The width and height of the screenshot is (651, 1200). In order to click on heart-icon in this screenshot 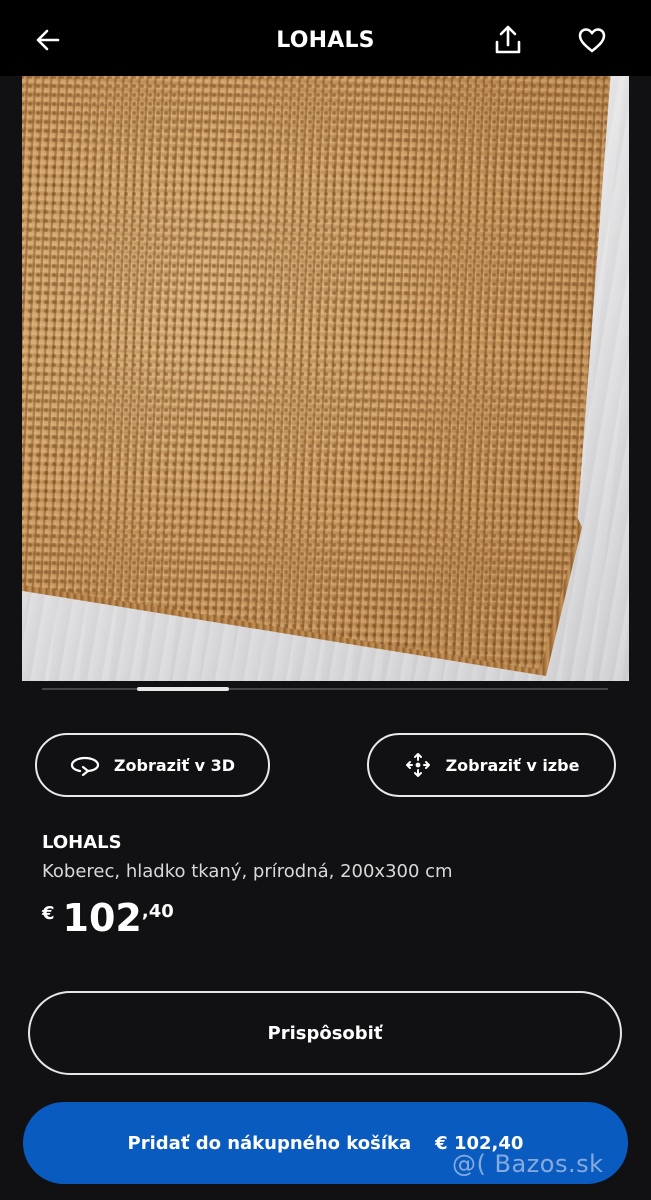, I will do `click(592, 40)`.